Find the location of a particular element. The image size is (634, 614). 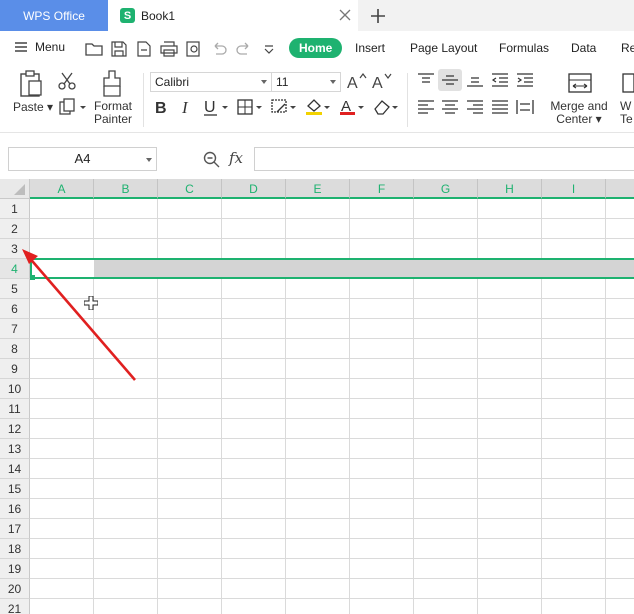

select-all-corner is located at coordinates (15, 189).